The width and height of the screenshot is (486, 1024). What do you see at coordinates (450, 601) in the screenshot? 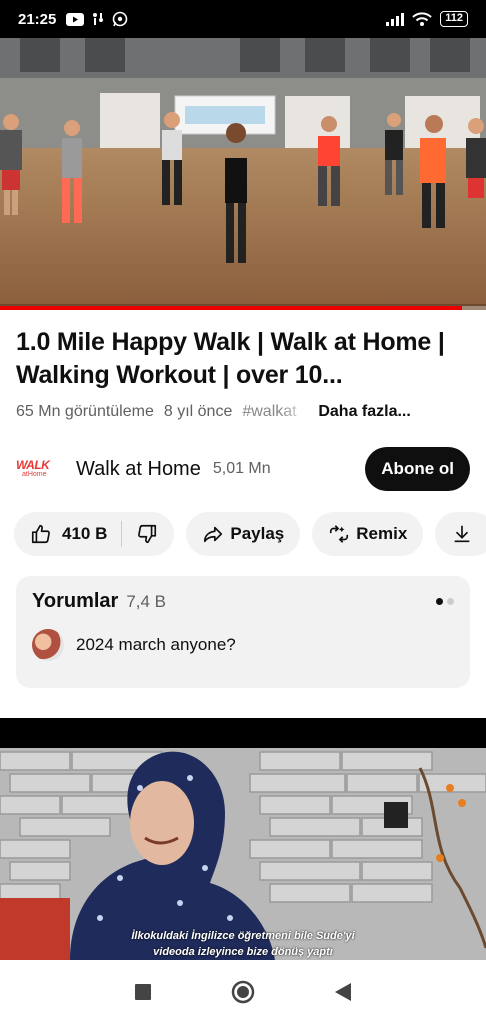
I see `carousel-dot-inactive` at bounding box center [450, 601].